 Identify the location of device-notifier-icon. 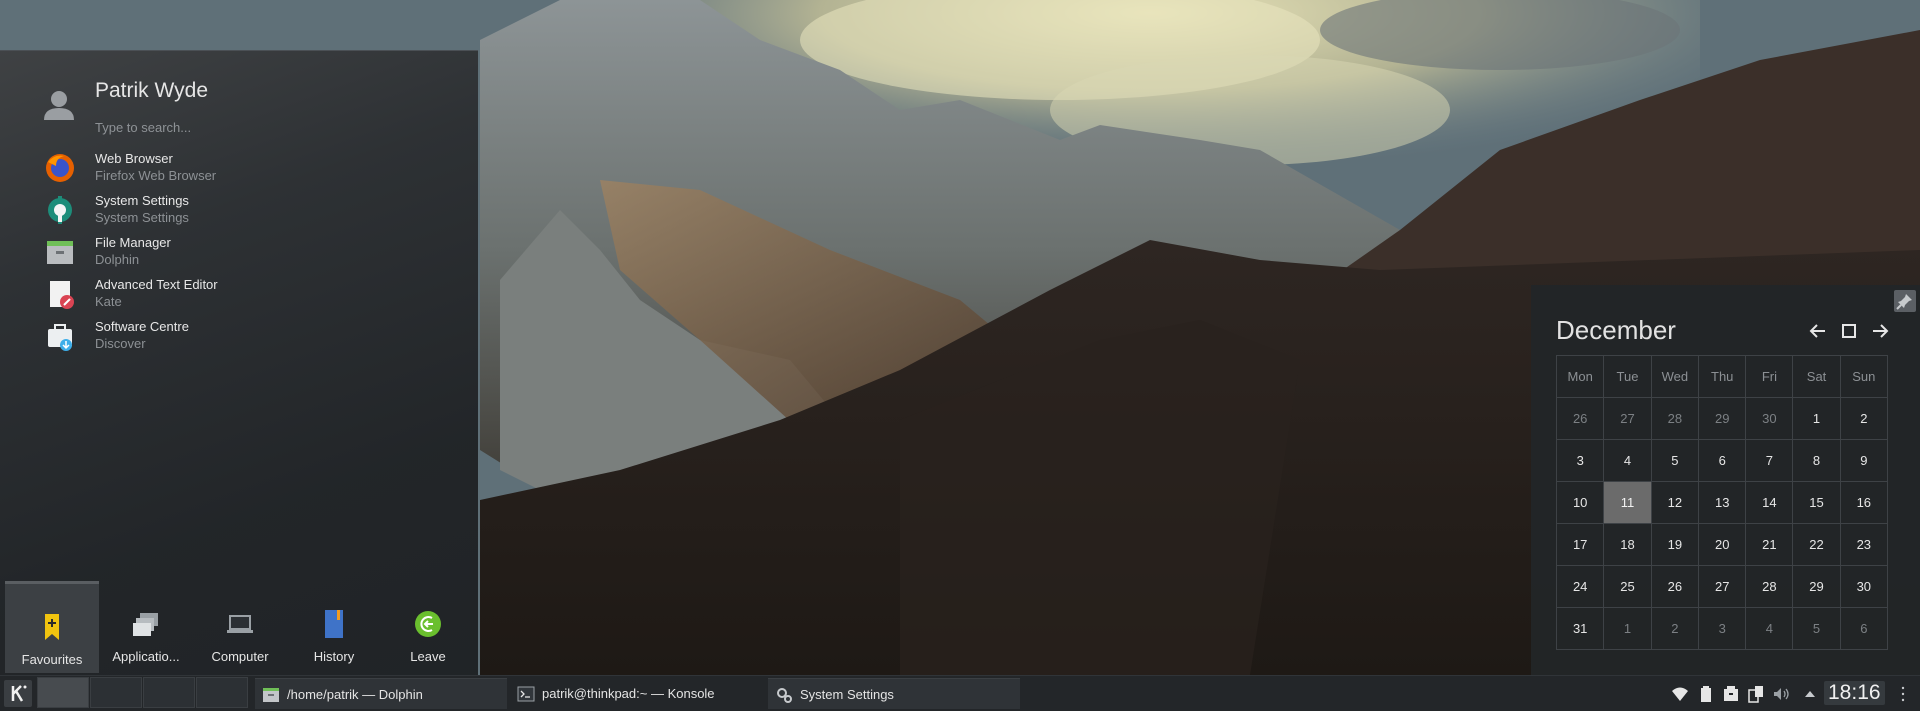
(1731, 694).